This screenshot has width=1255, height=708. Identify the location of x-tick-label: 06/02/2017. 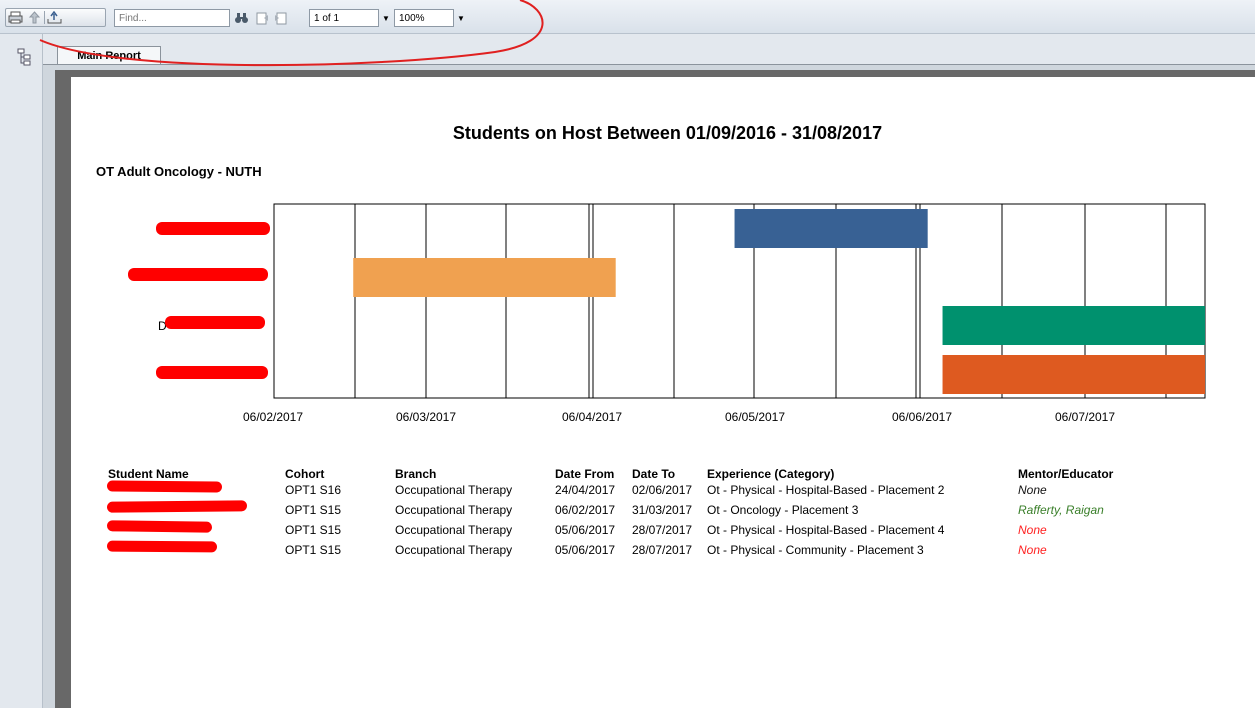
(273, 417).